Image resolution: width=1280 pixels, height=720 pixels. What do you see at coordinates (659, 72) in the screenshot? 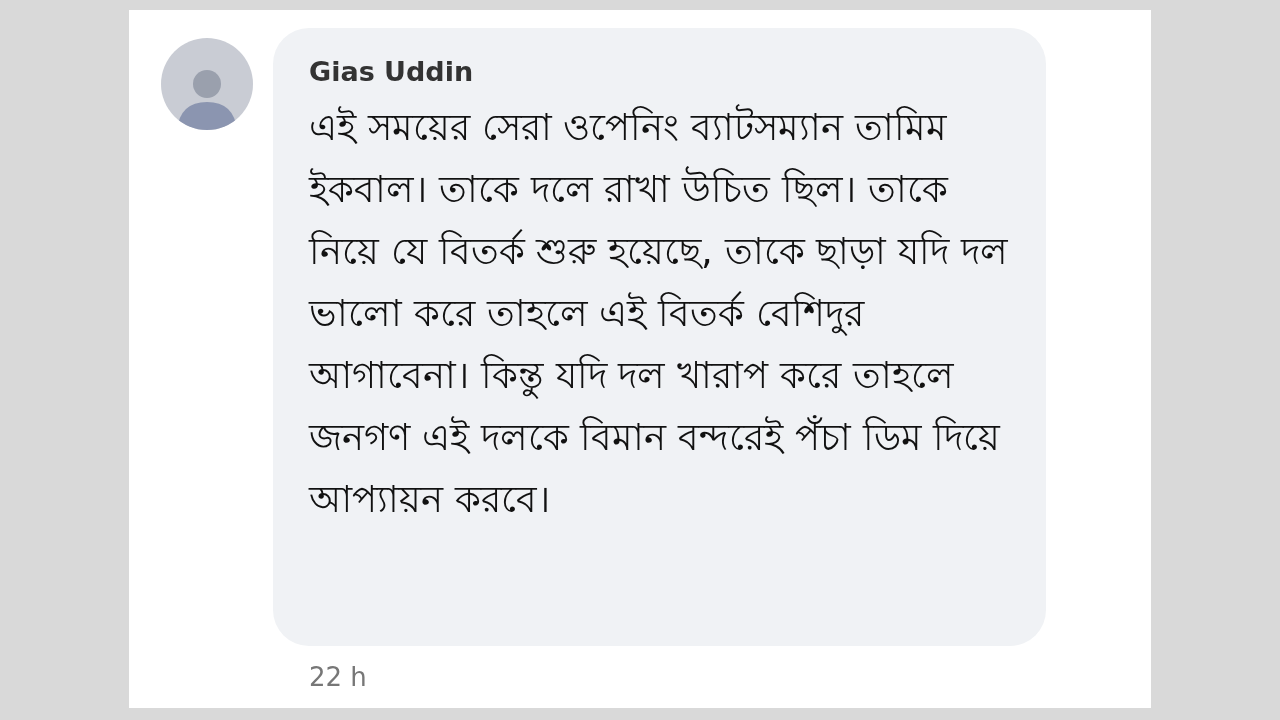
I see `author-name: Gias Uddin` at bounding box center [659, 72].